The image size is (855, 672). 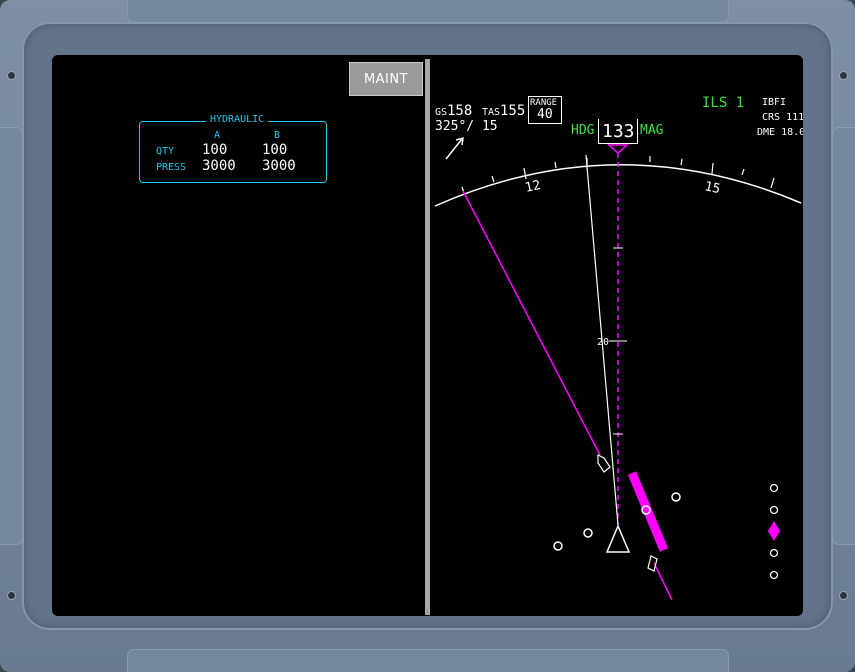 What do you see at coordinates (531, 323) in the screenshot?
I see `course-line` at bounding box center [531, 323].